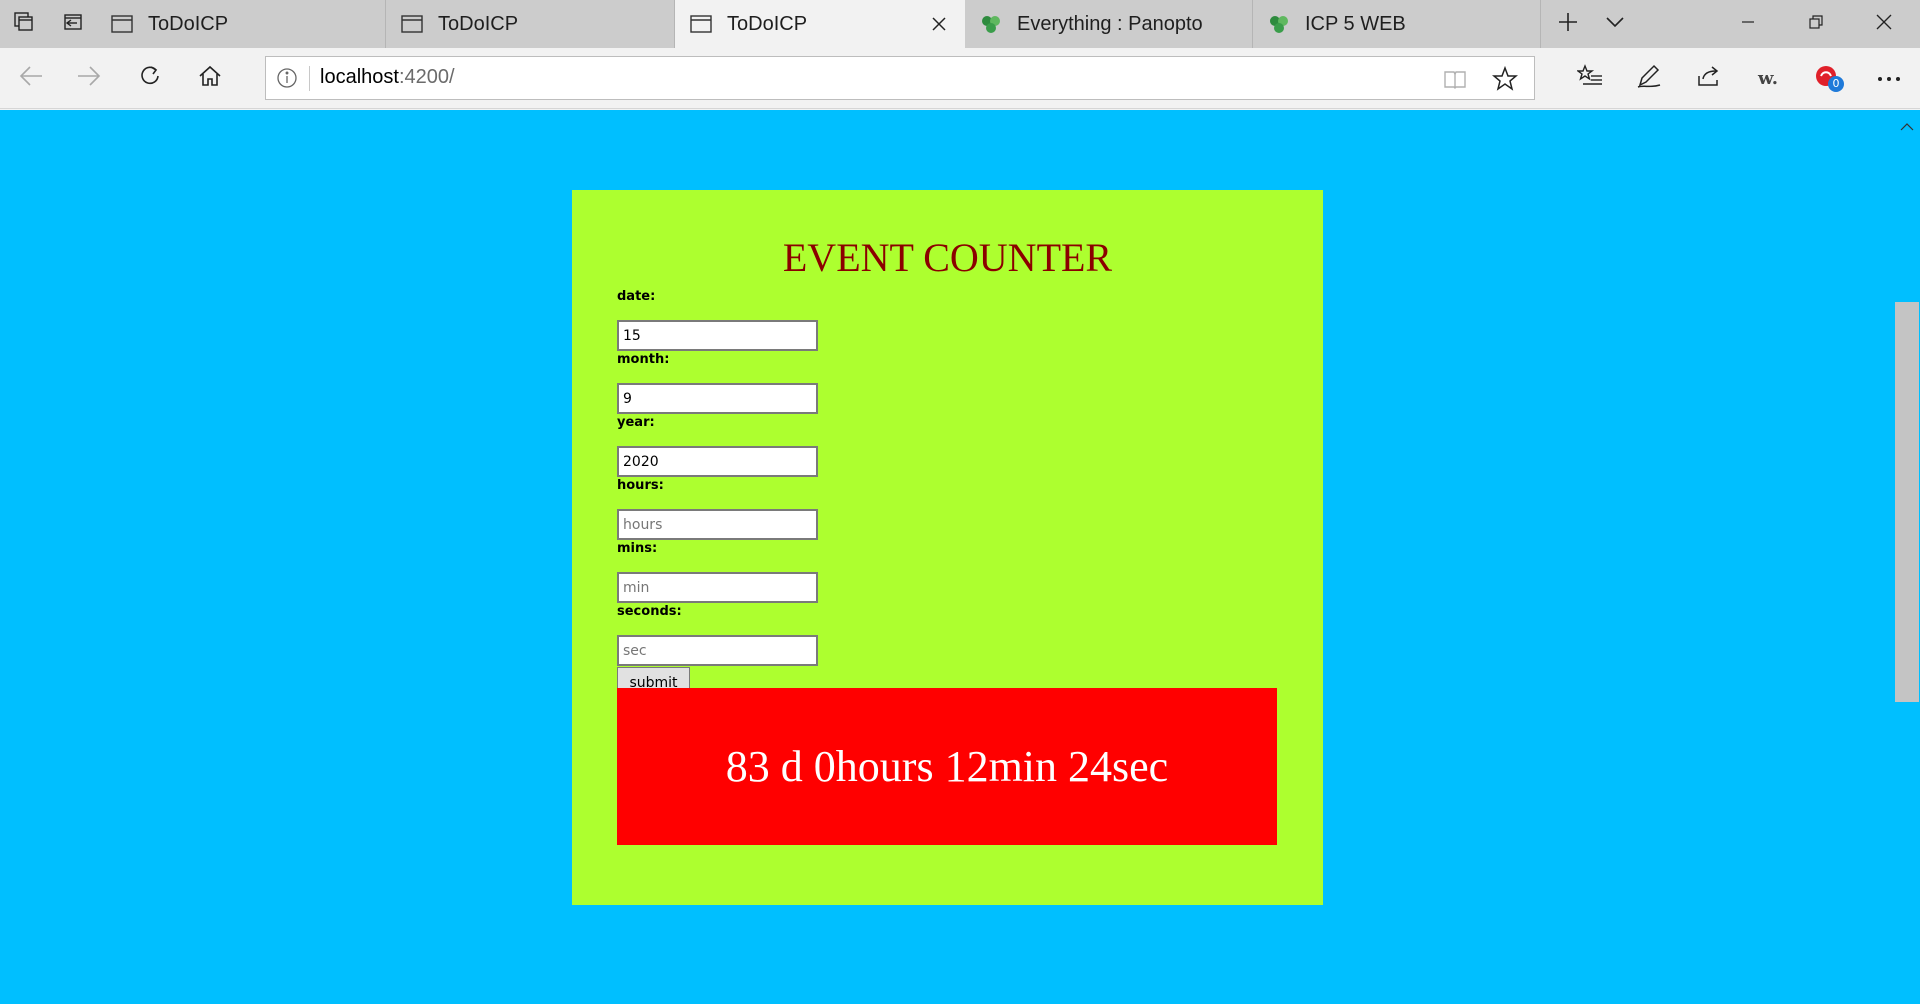 This screenshot has height=1004, width=1920. What do you see at coordinates (637, 548) in the screenshot?
I see `mins-label: mins:` at bounding box center [637, 548].